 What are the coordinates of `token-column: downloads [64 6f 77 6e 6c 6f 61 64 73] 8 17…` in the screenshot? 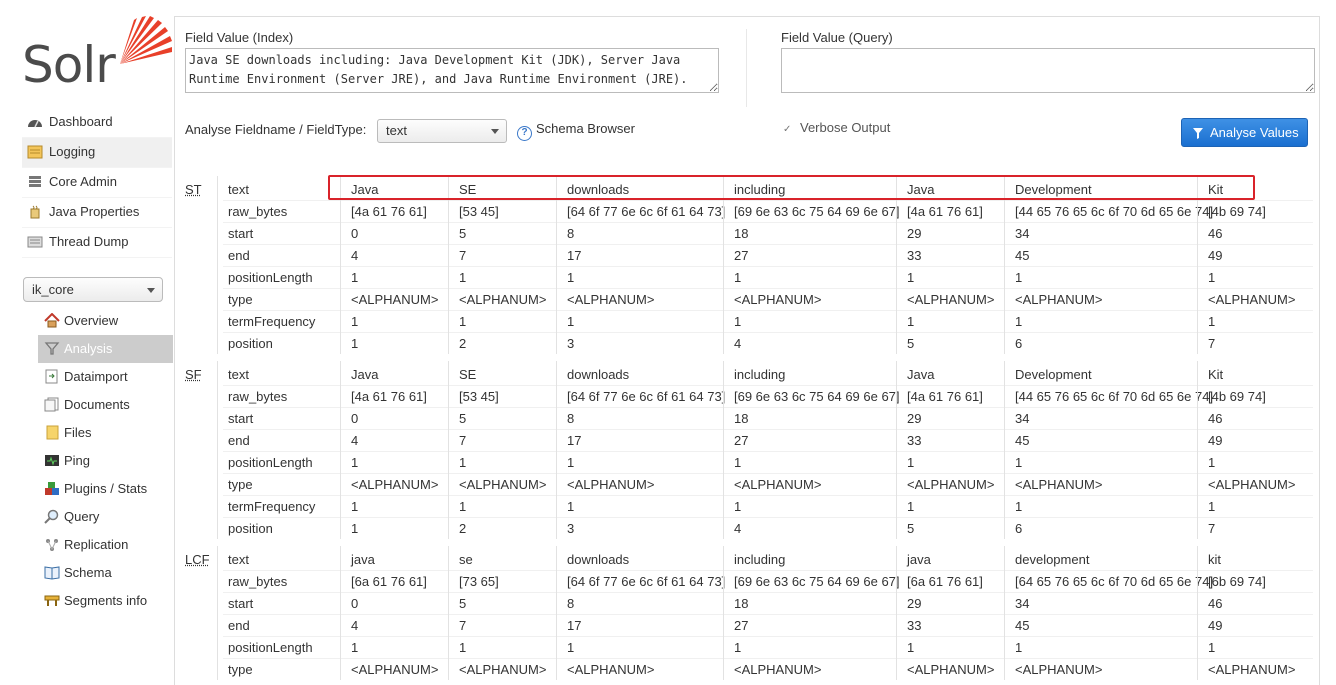 It's located at (640, 265).